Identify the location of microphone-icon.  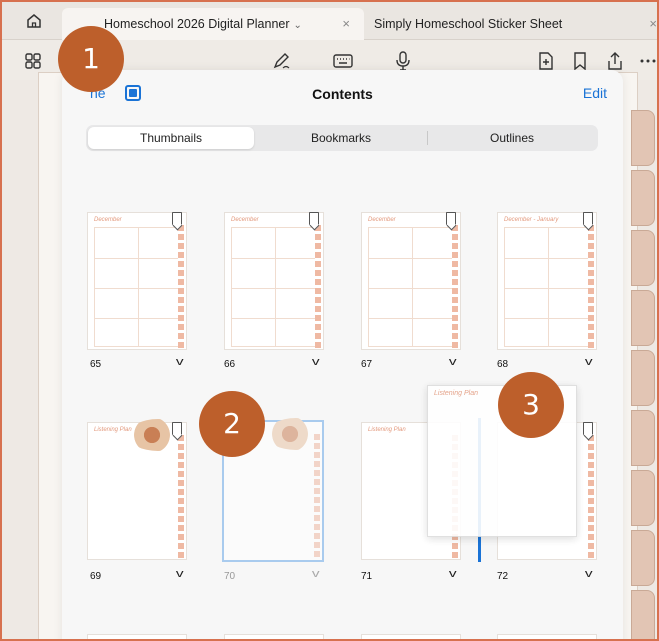
(403, 61).